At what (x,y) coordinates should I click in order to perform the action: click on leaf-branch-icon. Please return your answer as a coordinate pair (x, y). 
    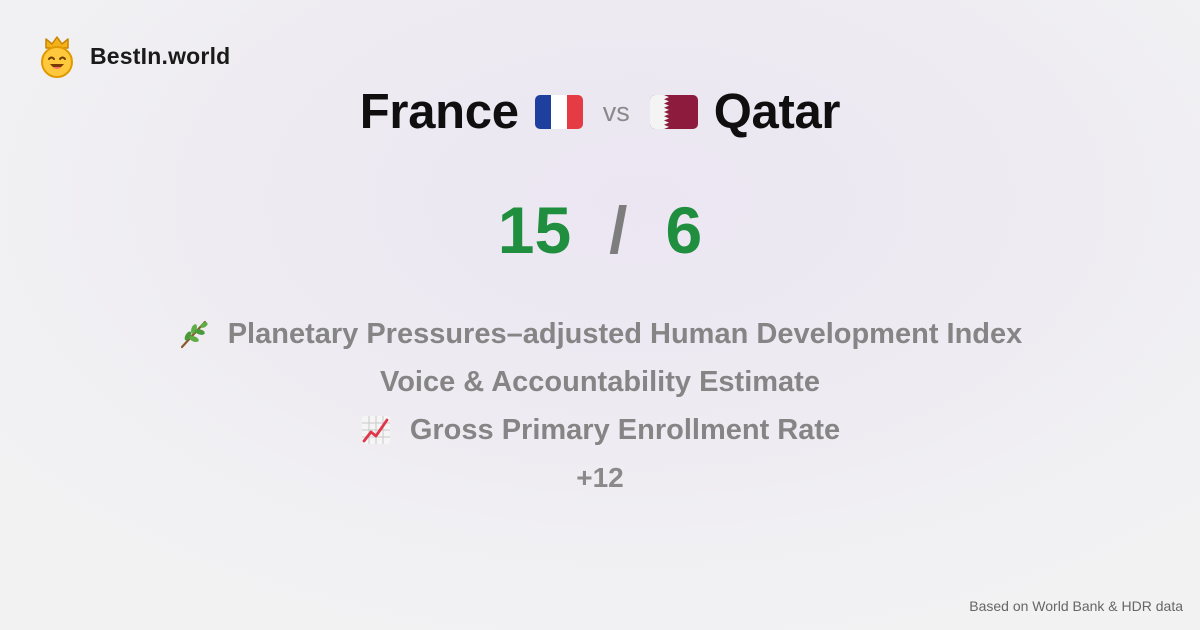
    Looking at the image, I should click on (194, 334).